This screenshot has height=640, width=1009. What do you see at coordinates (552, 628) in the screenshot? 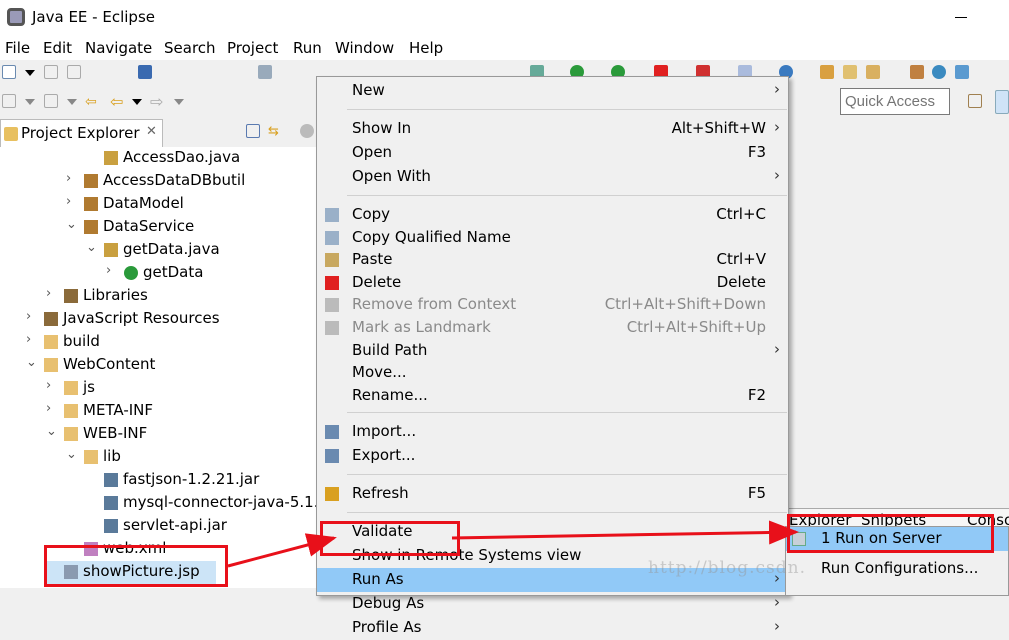
I see `menu-item-profile-as: Profile As ›` at bounding box center [552, 628].